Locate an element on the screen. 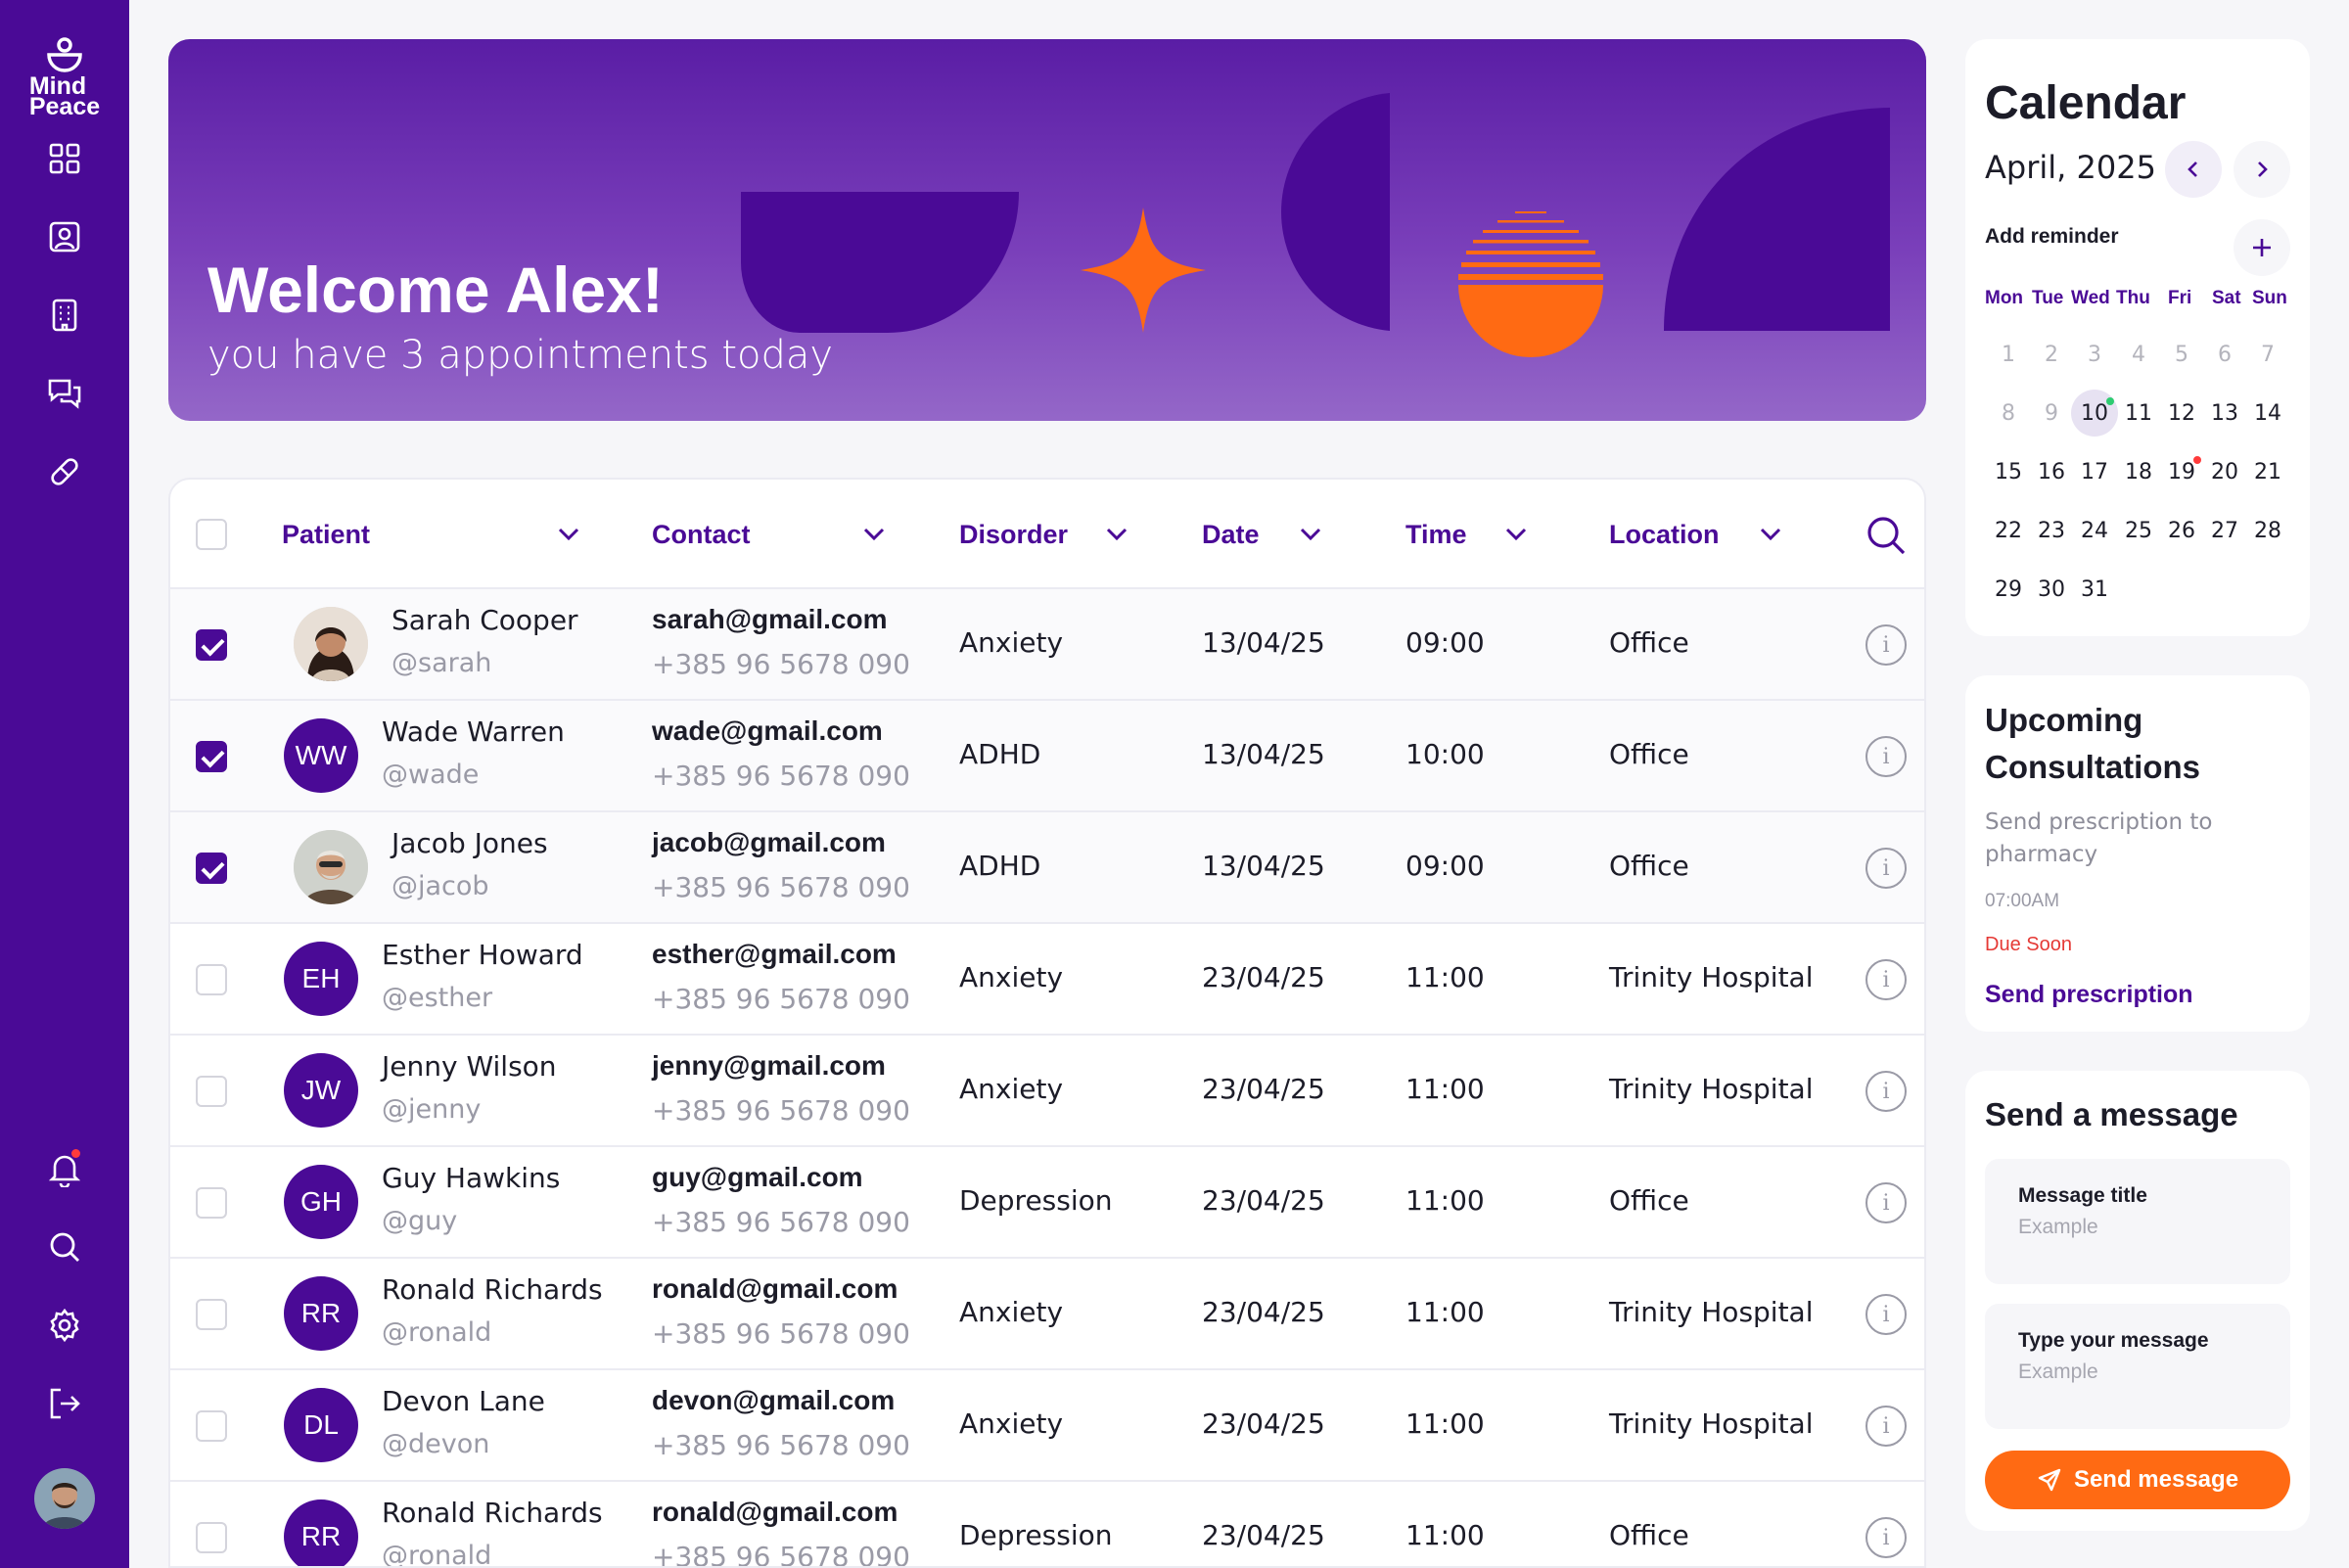 The image size is (2349, 1568). event-marker is located at coordinates (2197, 460).